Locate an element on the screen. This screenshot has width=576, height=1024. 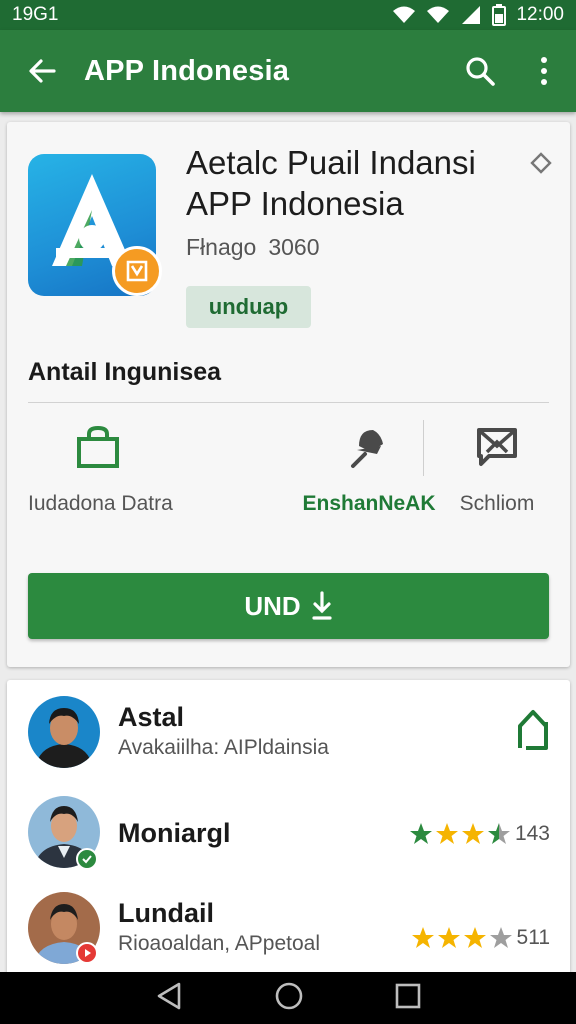
system-nav-bar is located at coordinates (288, 998).